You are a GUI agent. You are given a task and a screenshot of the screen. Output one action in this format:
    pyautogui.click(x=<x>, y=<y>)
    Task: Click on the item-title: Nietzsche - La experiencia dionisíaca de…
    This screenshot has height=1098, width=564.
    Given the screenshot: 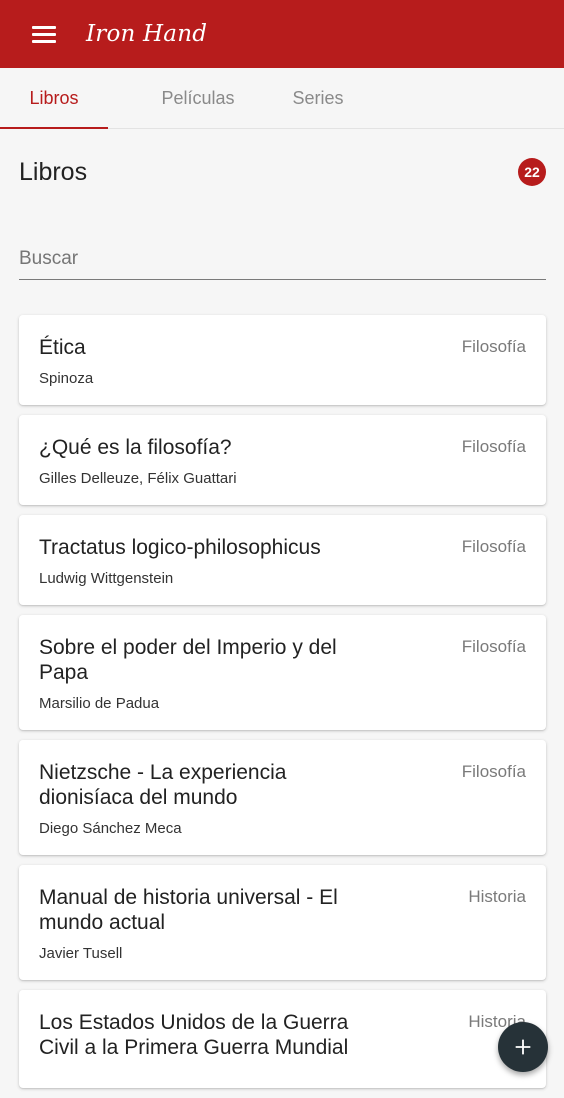 What is the action you would take?
    pyautogui.click(x=163, y=785)
    